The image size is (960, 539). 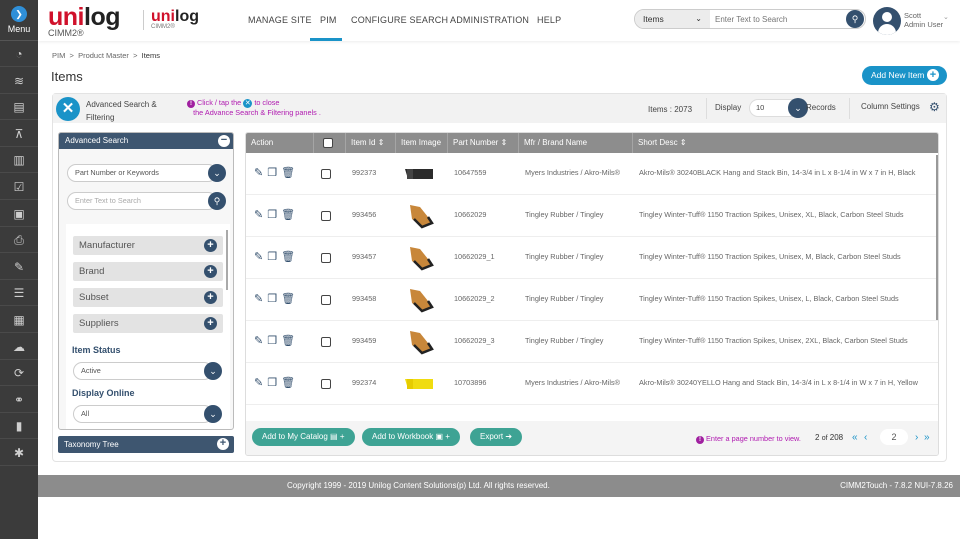 What do you see at coordinates (371, 143) in the screenshot?
I see `col-item-id: Item Id ⇕` at bounding box center [371, 143].